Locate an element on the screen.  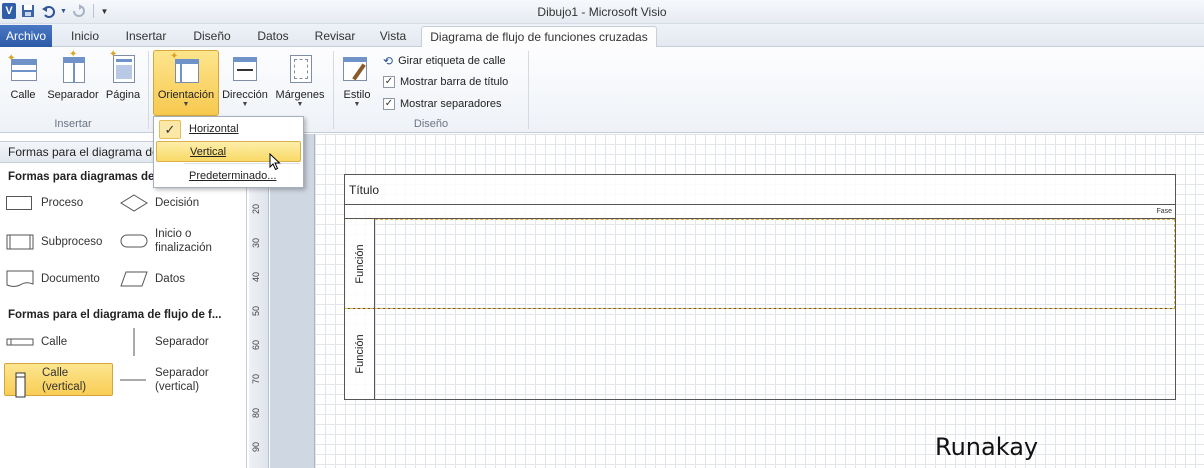
orientacion-icon: ✦ is located at coordinates (186, 68).